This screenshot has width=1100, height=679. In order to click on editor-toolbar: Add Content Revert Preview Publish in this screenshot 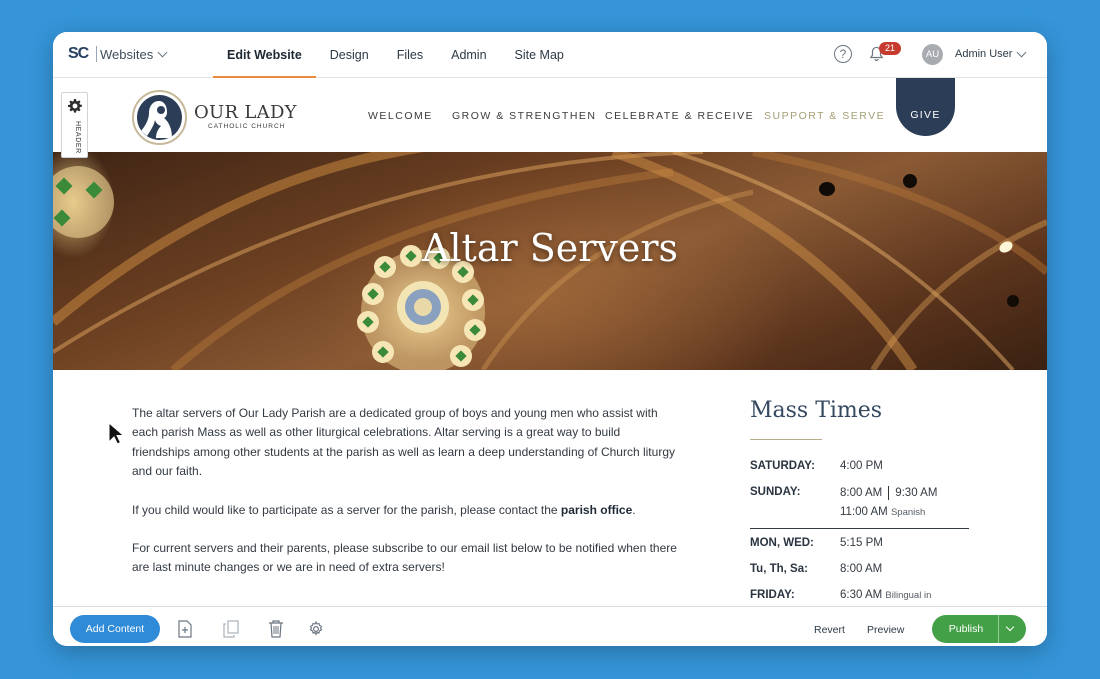, I will do `click(550, 626)`.